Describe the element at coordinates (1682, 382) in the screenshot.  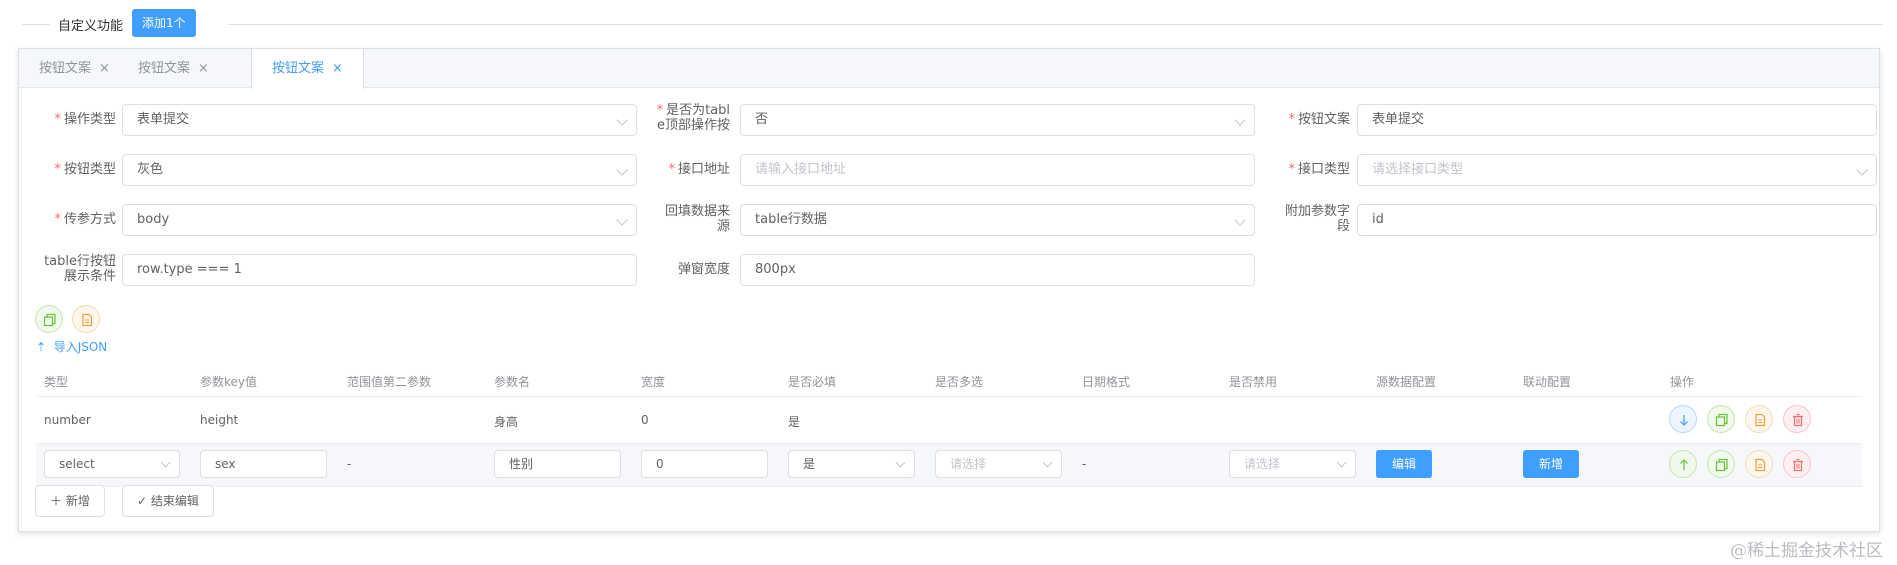
I see `table-header: 操作` at that location.